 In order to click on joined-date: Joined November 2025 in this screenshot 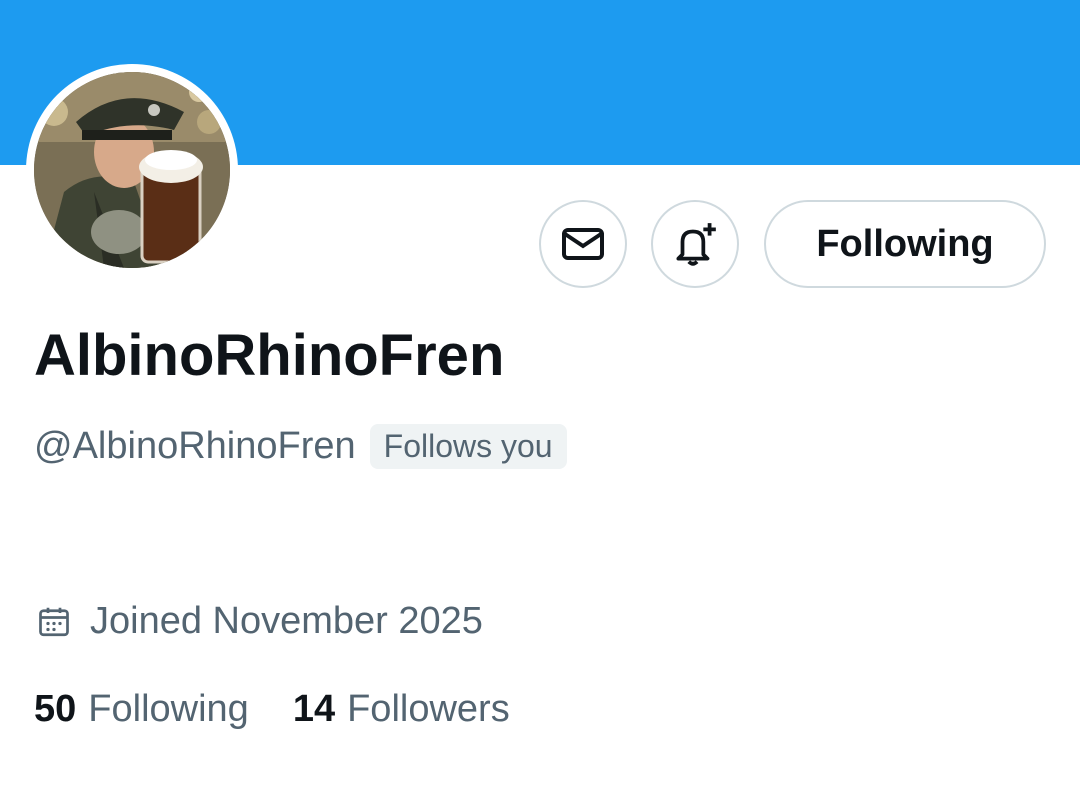, I will do `click(286, 621)`.